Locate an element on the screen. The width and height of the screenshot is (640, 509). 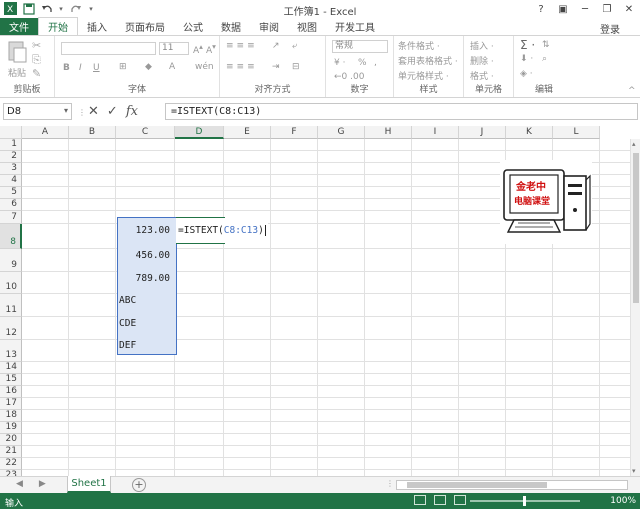
cell-C11: ABC is located at coordinates (146, 300).